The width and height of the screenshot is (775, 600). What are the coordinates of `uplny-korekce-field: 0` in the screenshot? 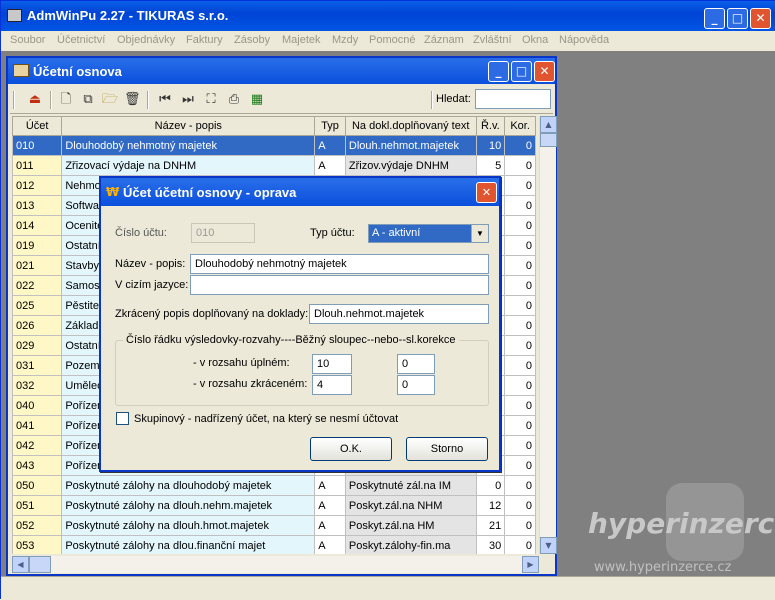 It's located at (416, 364).